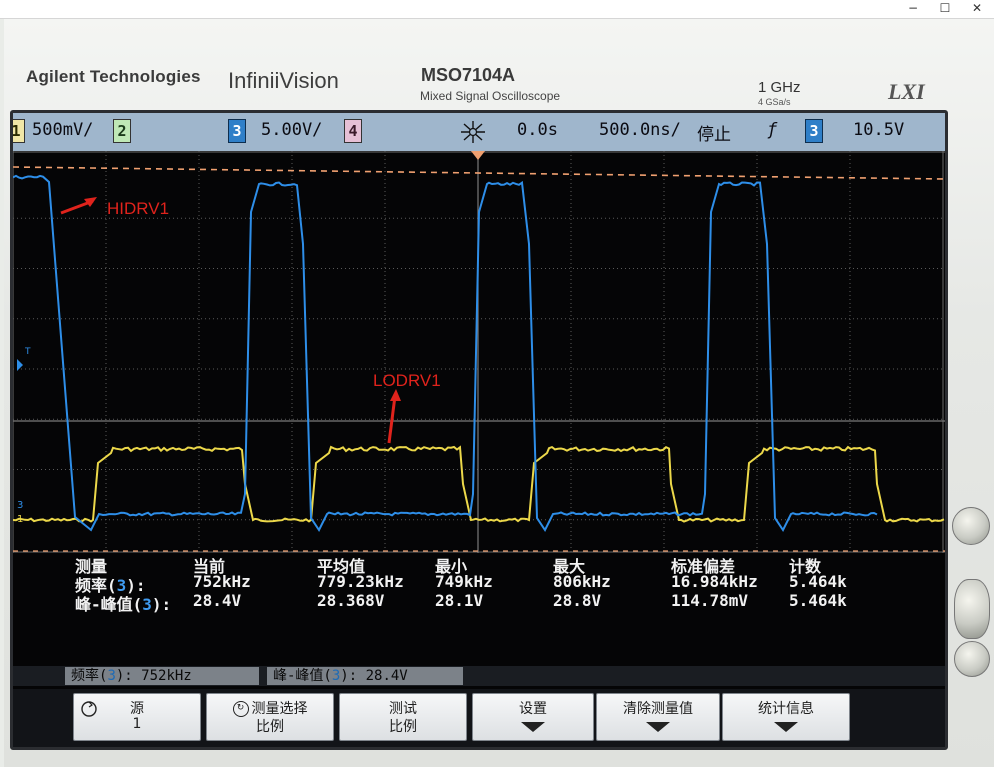 The image size is (994, 767). What do you see at coordinates (292, 130) in the screenshot?
I see `ch3-scale: 5.00V/` at bounding box center [292, 130].